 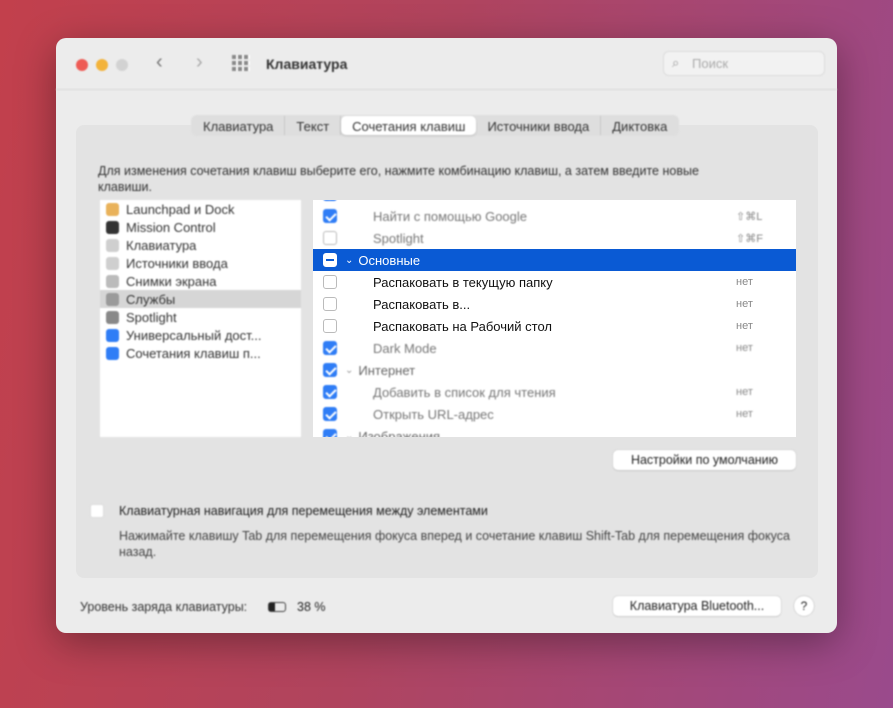 I want to click on category-label: Spotlight, so click(x=151, y=317).